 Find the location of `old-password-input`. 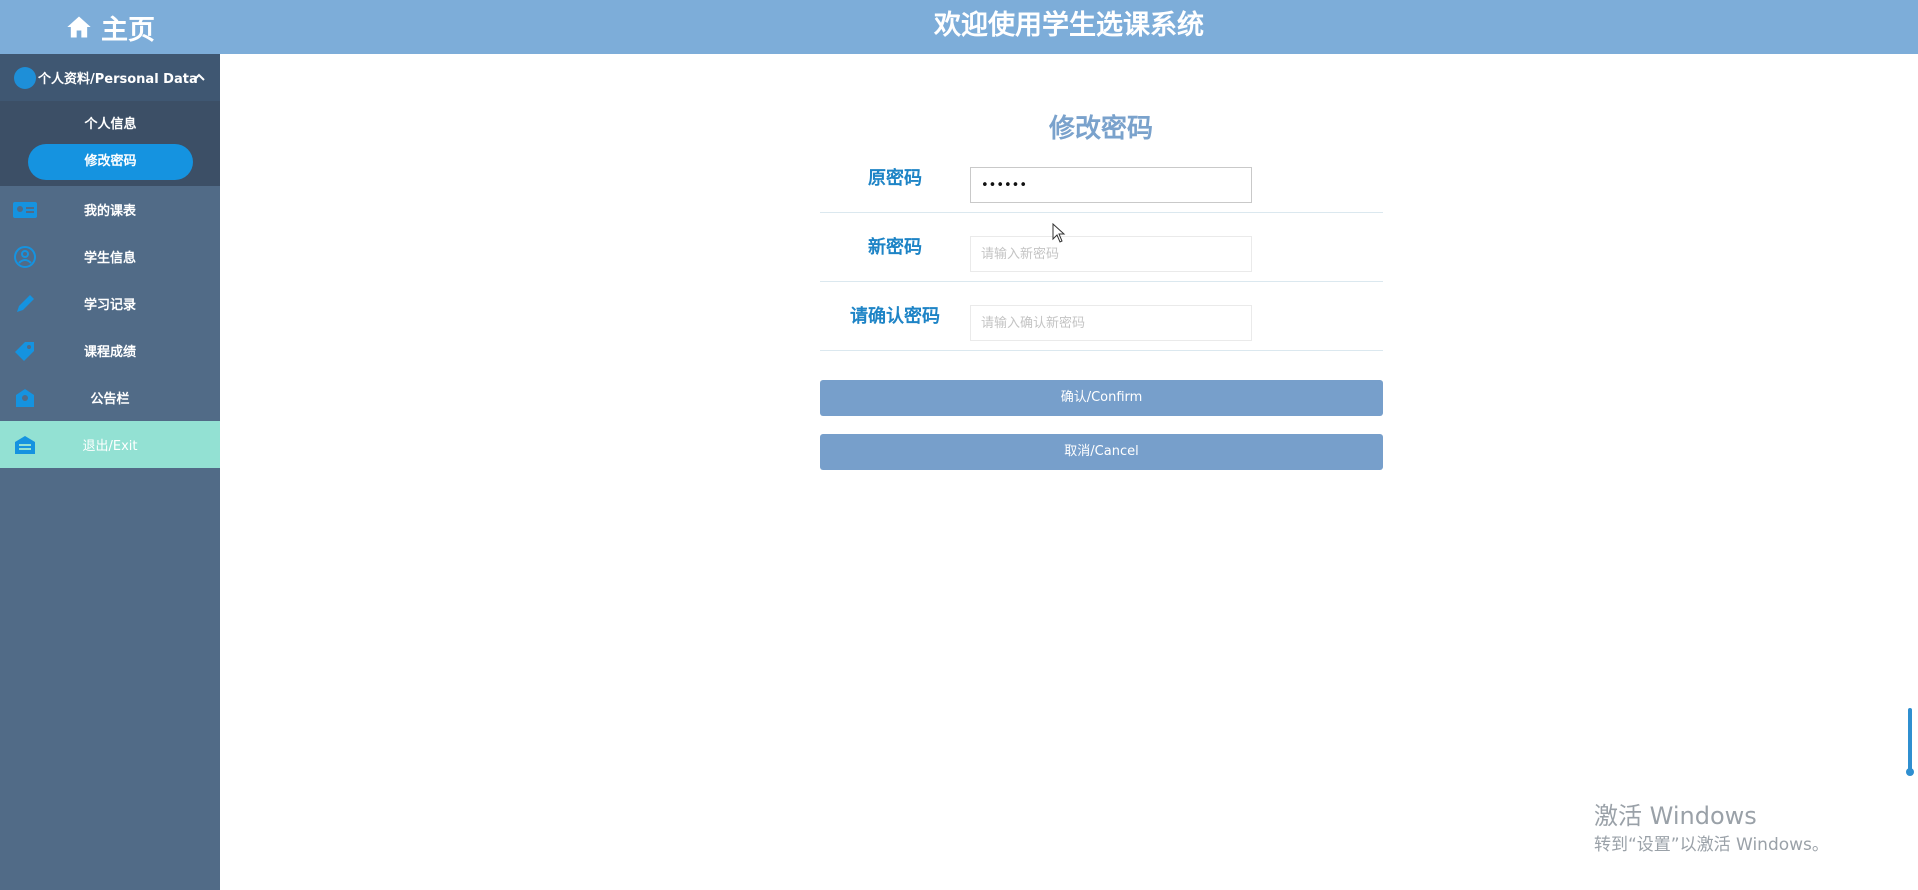

old-password-input is located at coordinates (1111, 185).